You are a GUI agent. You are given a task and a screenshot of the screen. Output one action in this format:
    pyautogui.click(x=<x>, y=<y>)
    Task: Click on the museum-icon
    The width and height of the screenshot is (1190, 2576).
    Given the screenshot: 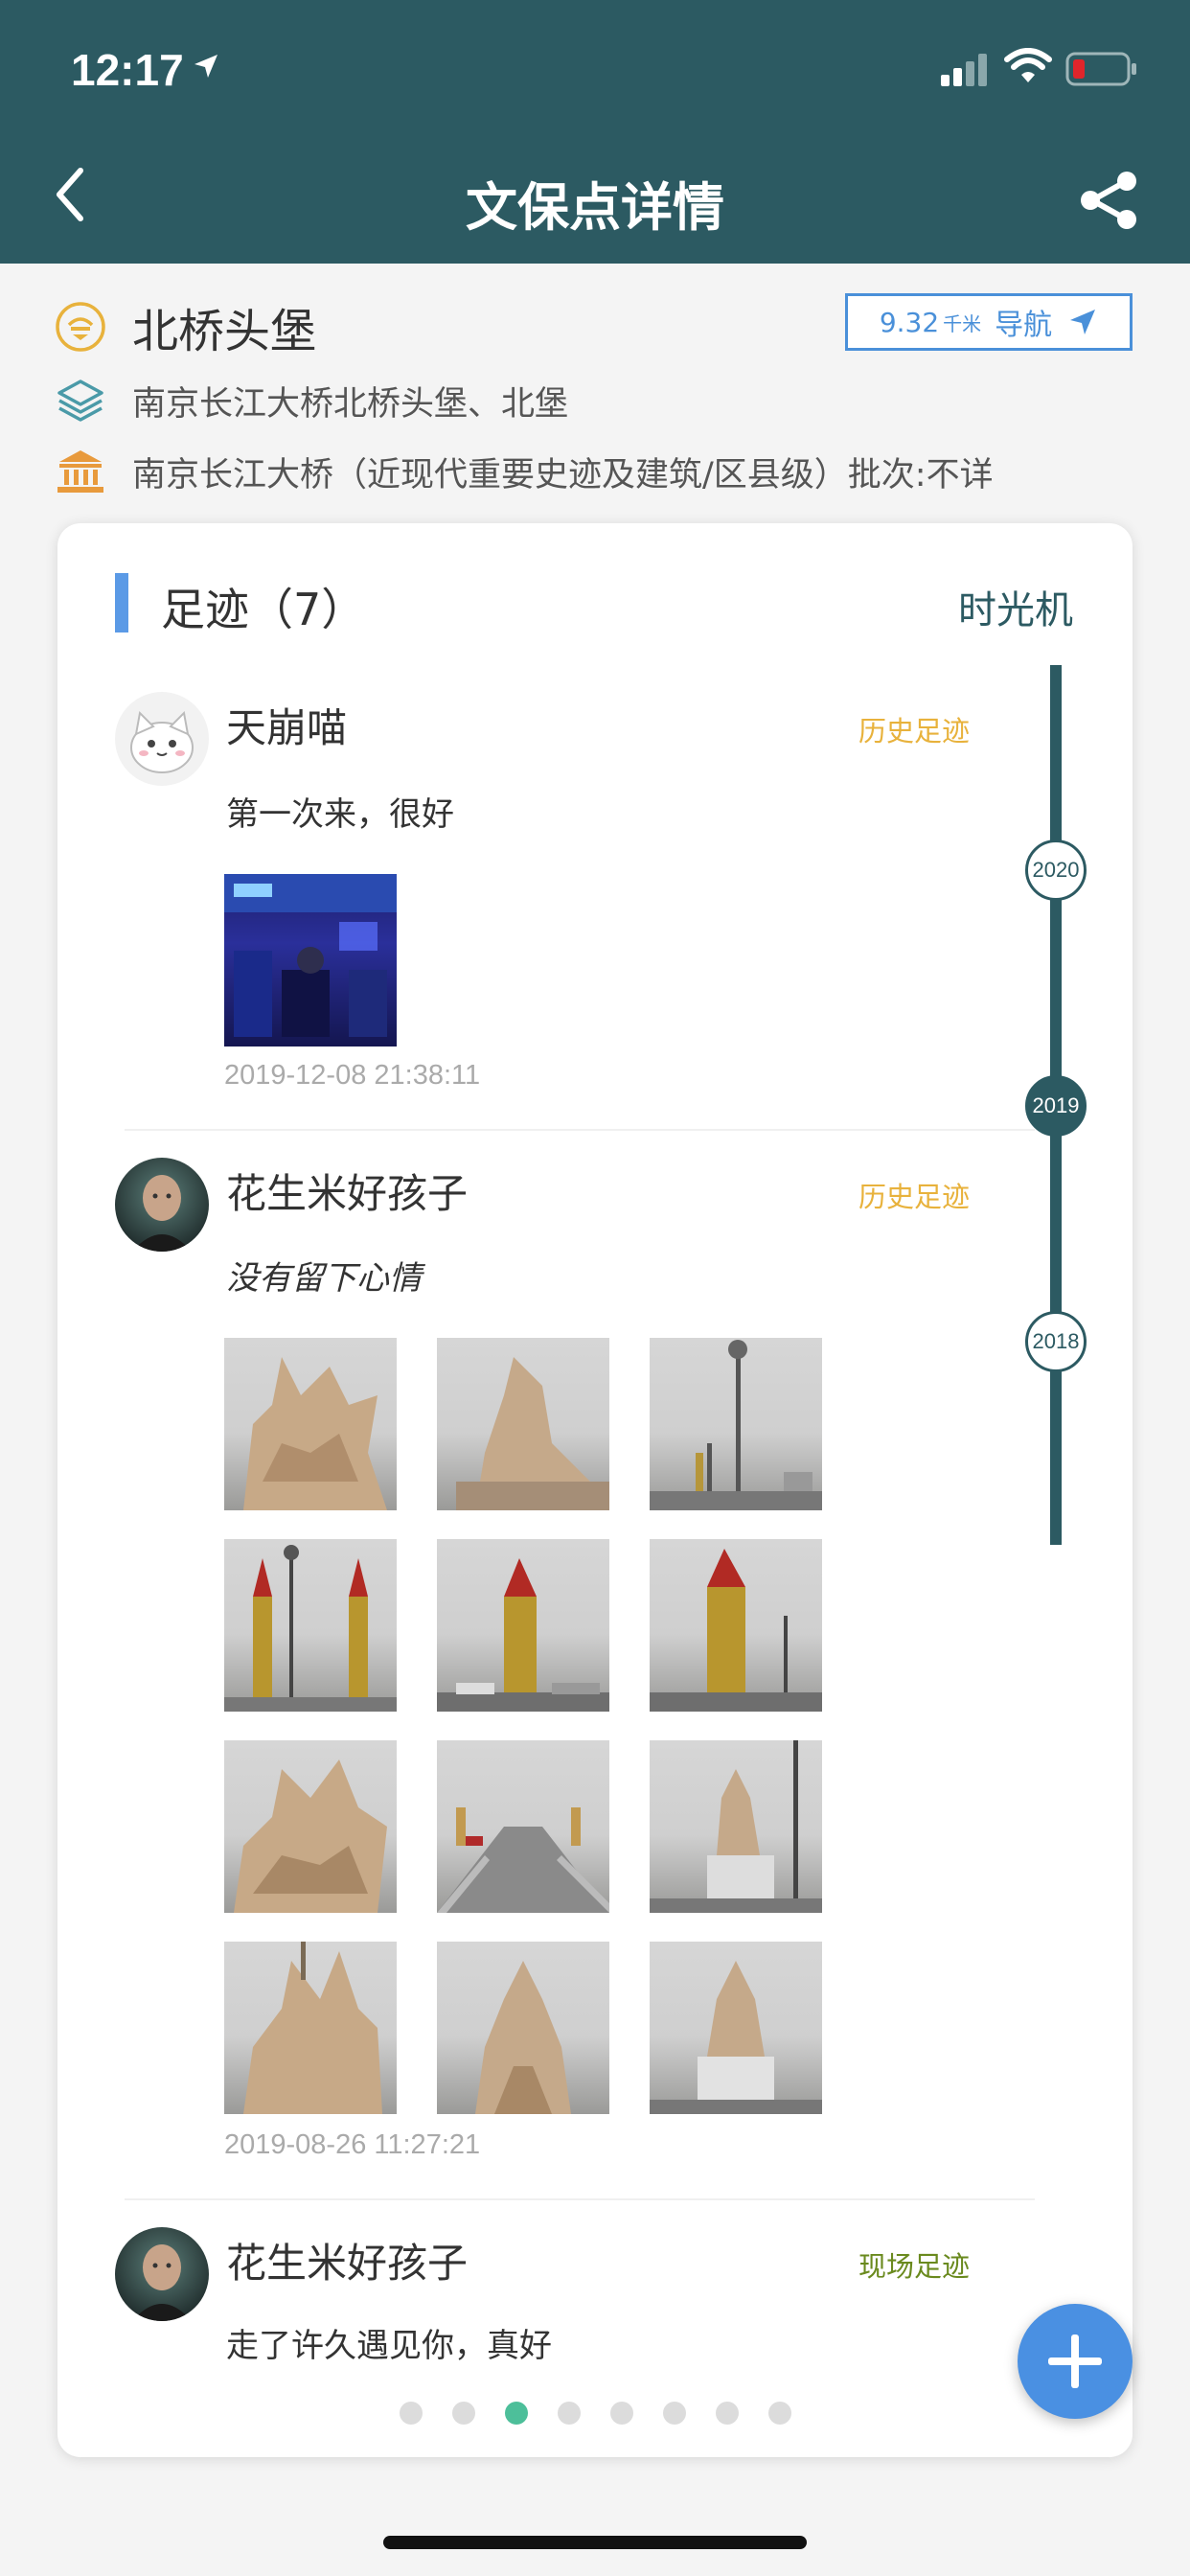 What is the action you would take?
    pyautogui.click(x=81, y=471)
    